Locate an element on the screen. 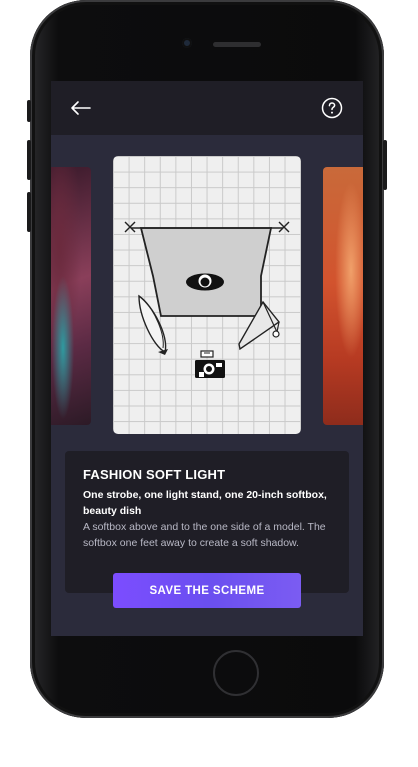  mute-switch is located at coordinates (29, 111).